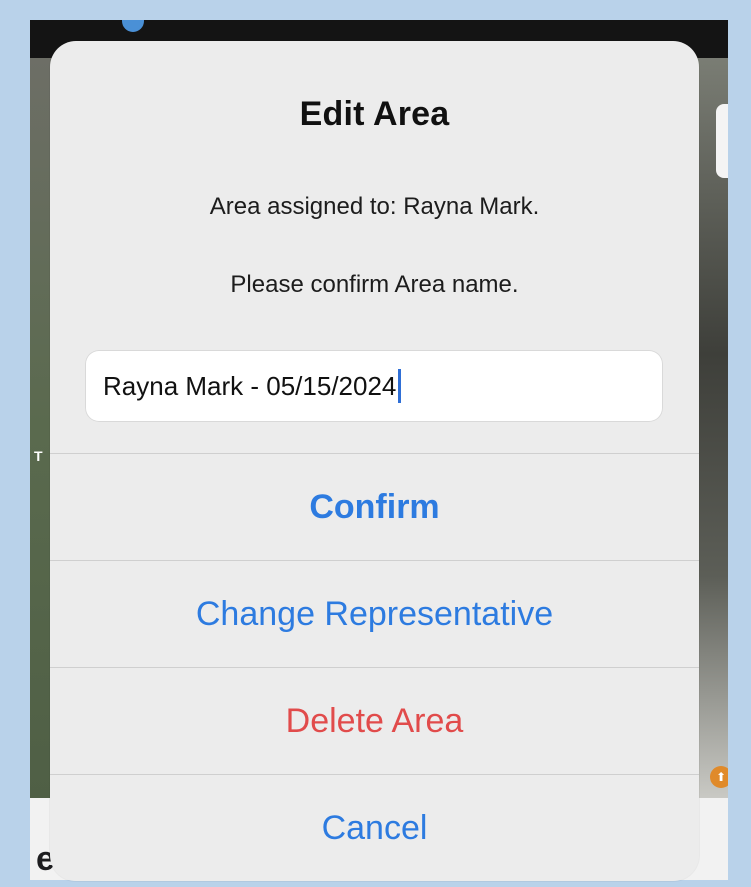 This screenshot has height=887, width=751. I want to click on confirm-button: Confirm, so click(374, 506).